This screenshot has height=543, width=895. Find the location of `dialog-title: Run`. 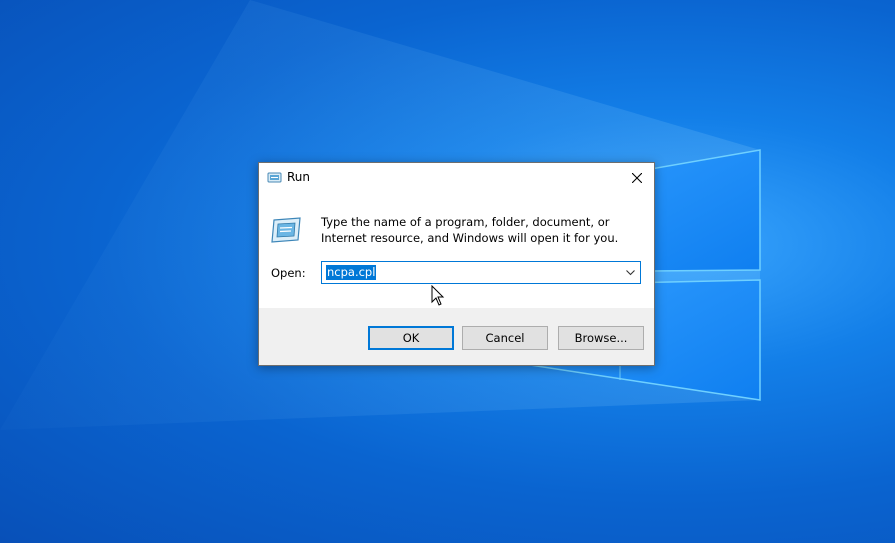

dialog-title: Run is located at coordinates (299, 177).